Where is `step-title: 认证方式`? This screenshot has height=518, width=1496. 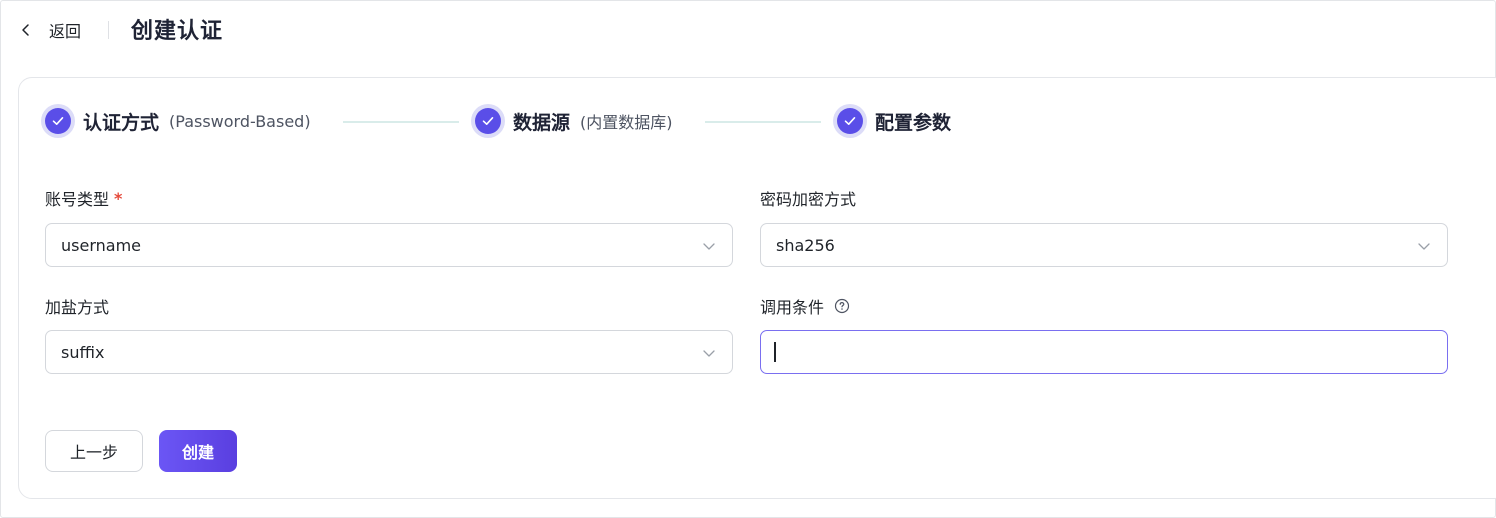 step-title: 认证方式 is located at coordinates (121, 122).